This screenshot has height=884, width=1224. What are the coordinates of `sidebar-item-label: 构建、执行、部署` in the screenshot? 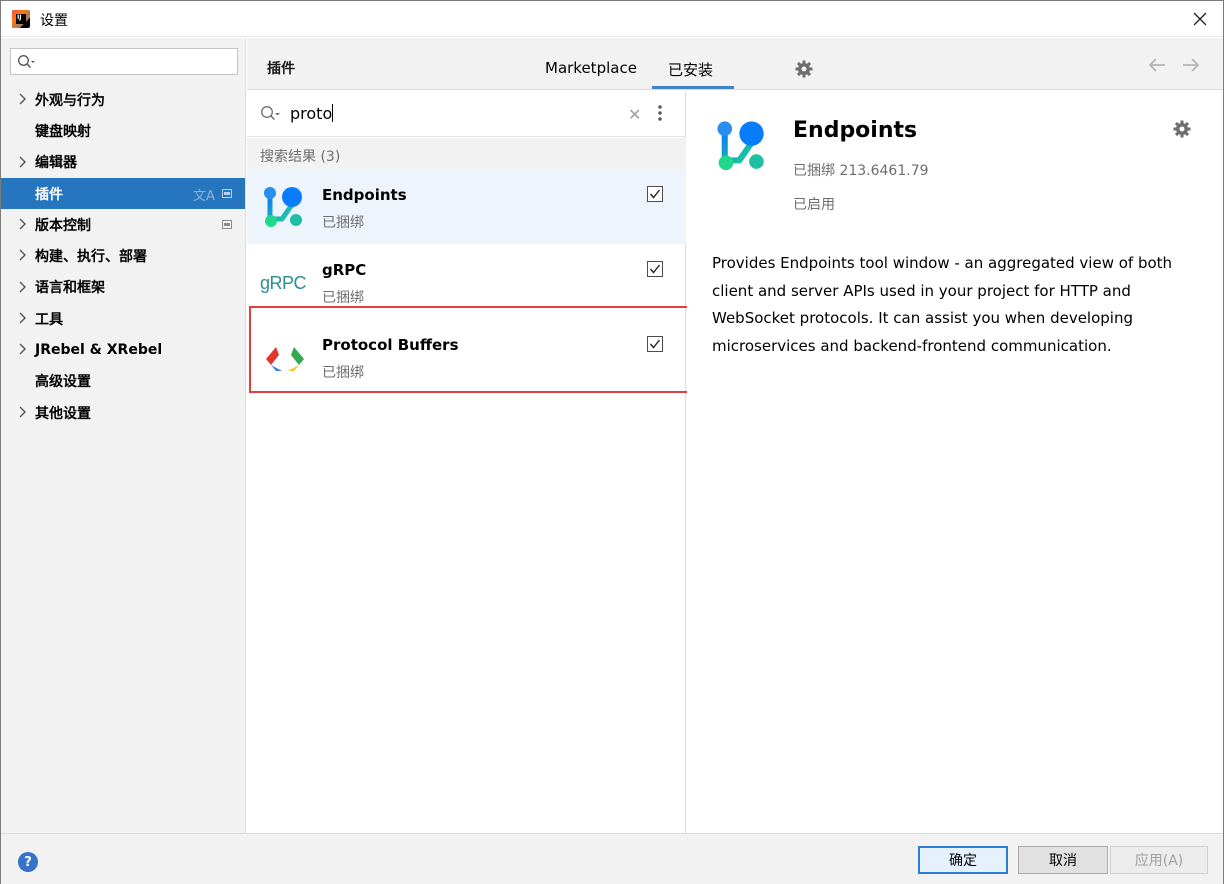 It's located at (91, 257).